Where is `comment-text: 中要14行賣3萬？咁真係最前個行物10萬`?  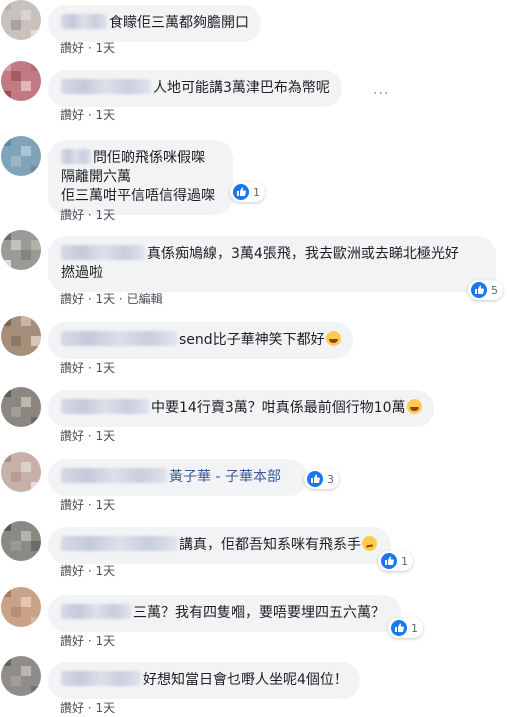 comment-text: 中要14行賣3萬？咁真係最前個行物10萬 is located at coordinates (278, 408).